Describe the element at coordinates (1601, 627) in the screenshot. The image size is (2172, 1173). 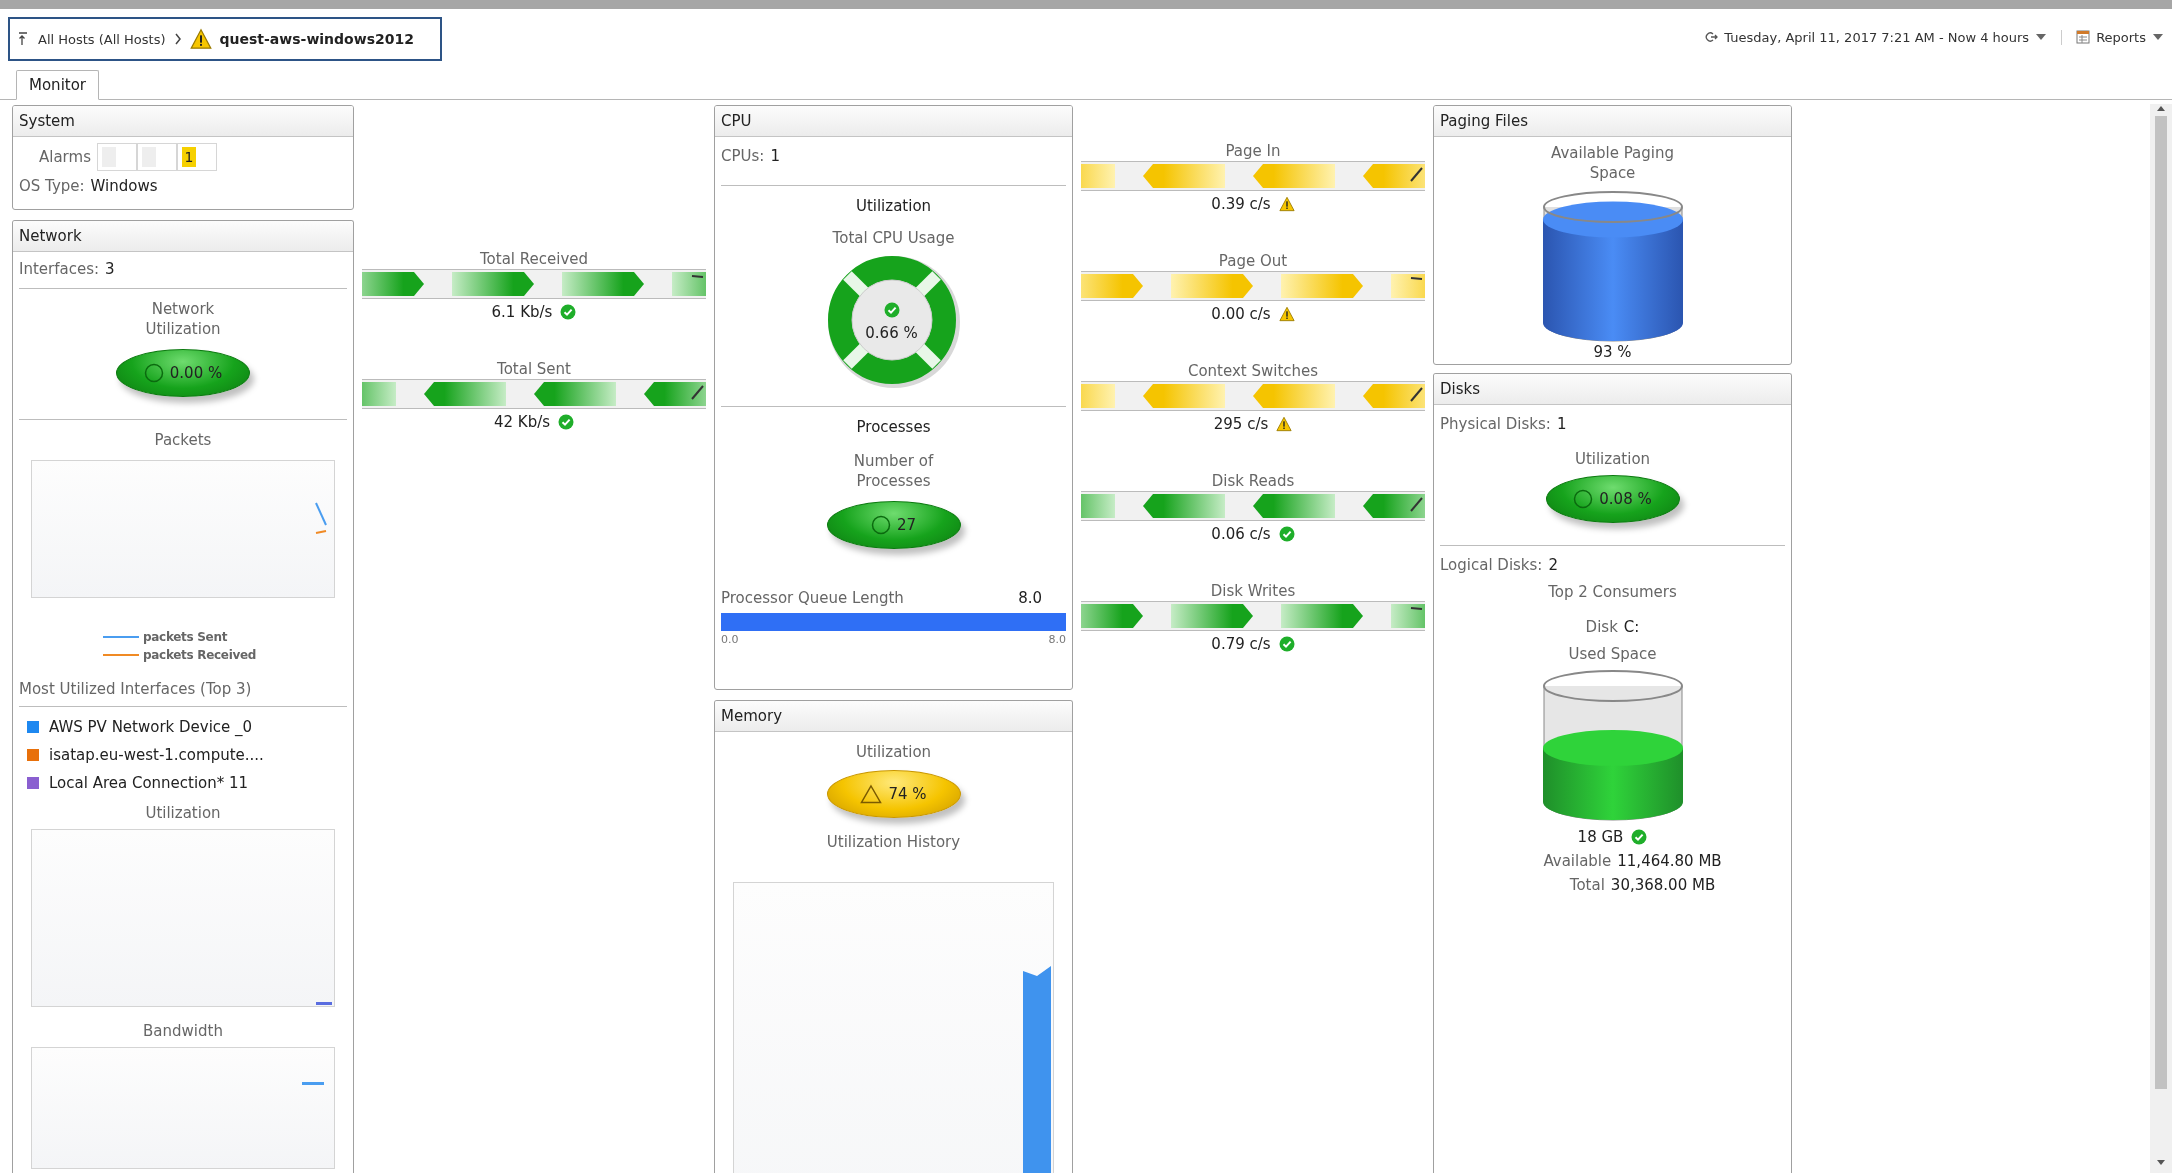
I see `disk-label: Disk` at that location.